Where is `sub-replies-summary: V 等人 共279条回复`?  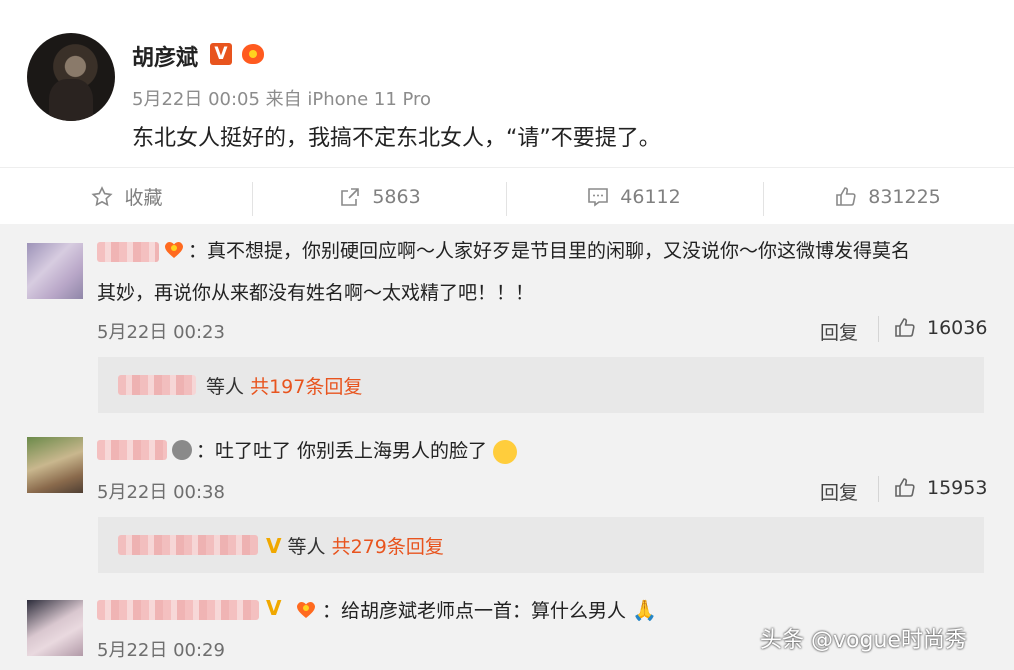 sub-replies-summary: V 等人 共279条回复 is located at coordinates (355, 545).